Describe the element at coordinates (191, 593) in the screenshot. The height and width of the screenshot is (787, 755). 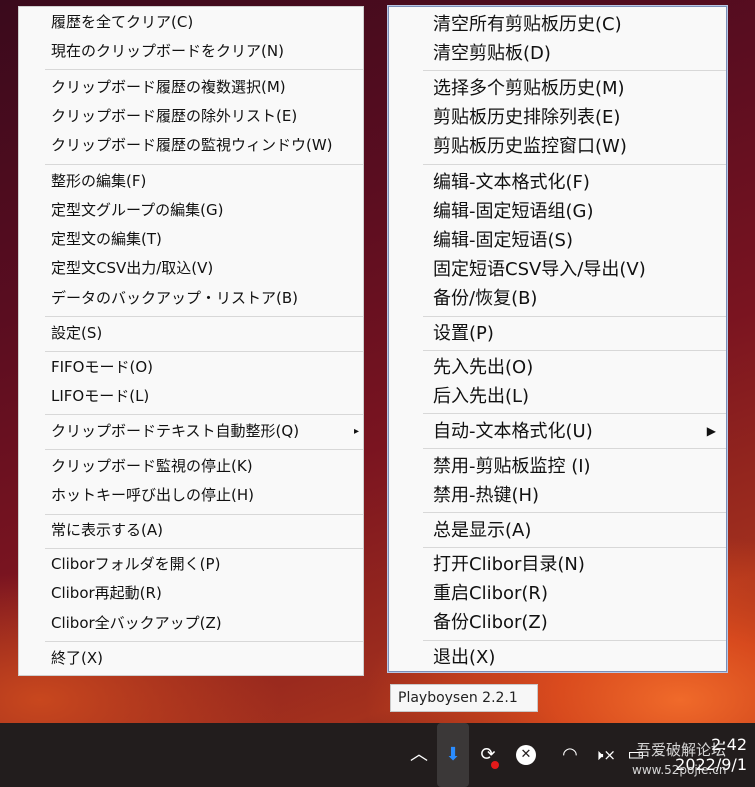
I see `menu-item-restart: Clibor再起動(R)` at that location.